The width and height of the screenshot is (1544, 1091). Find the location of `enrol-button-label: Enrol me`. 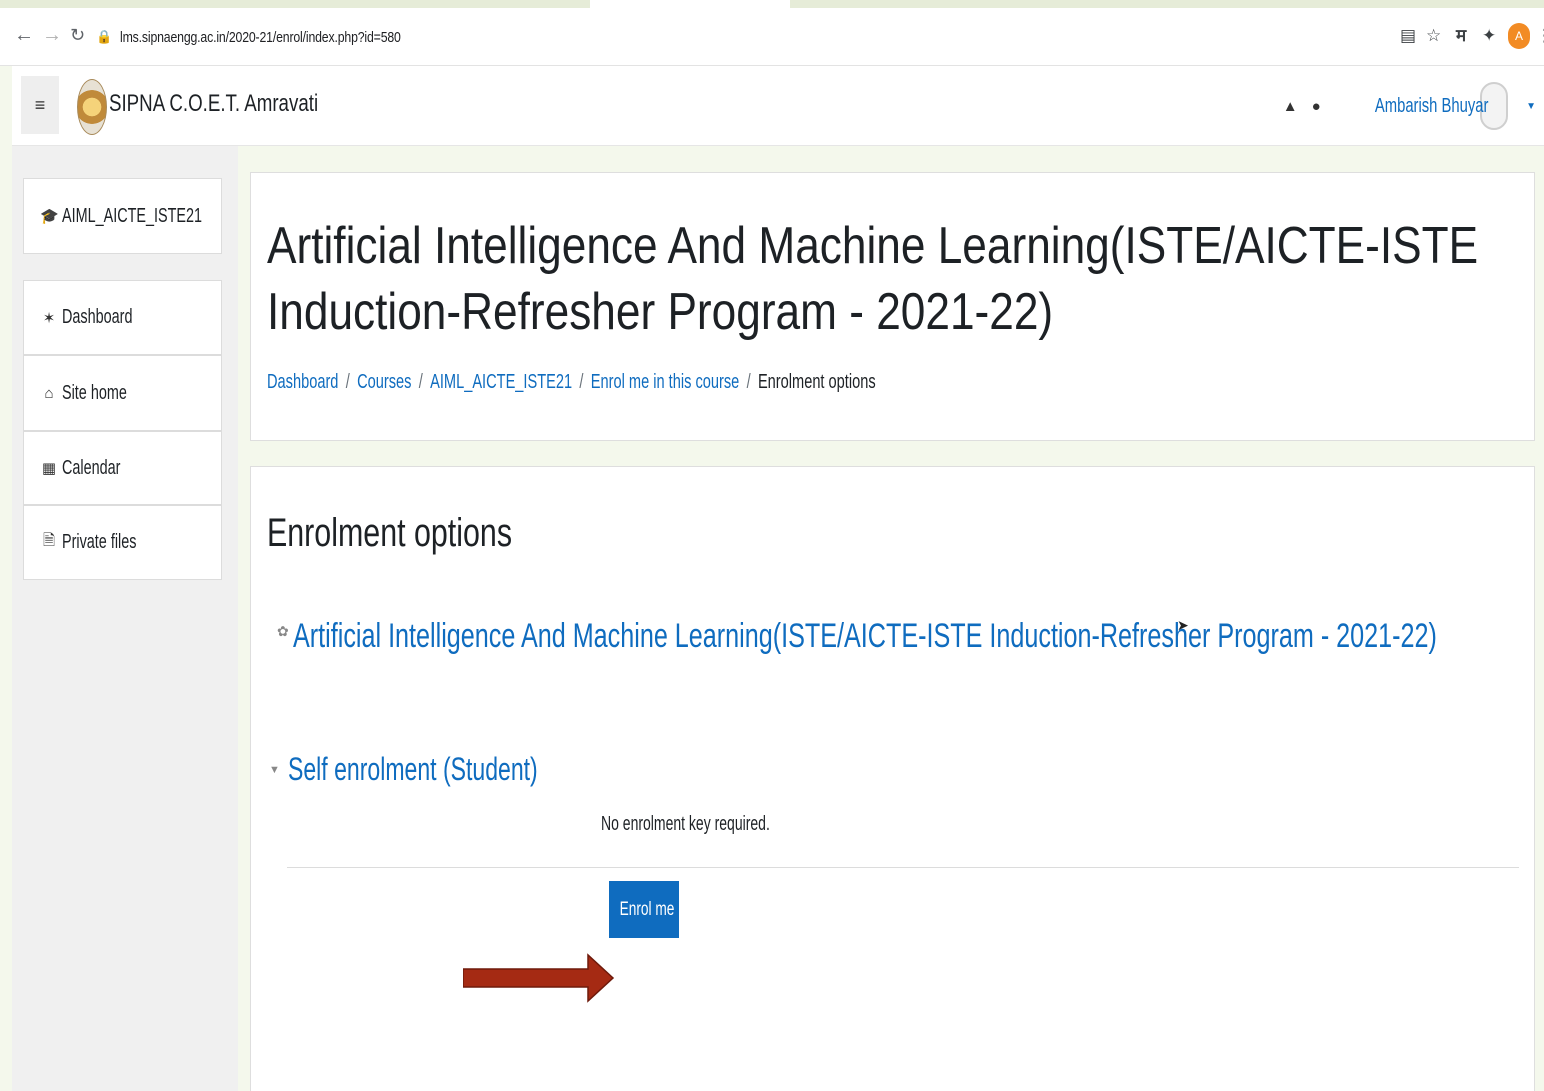

enrol-button-label: Enrol me is located at coordinates (647, 909).